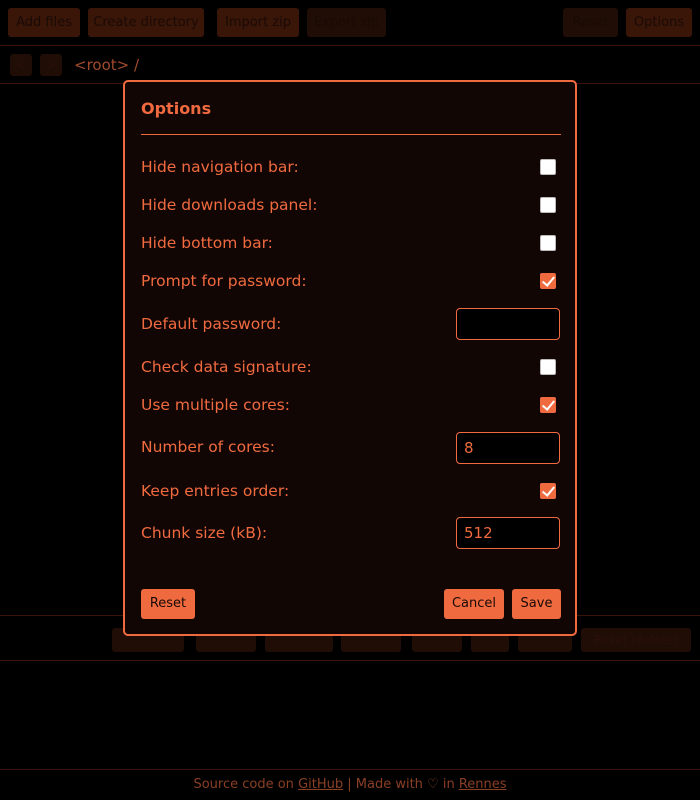 This screenshot has width=700, height=800. Describe the element at coordinates (548, 205) in the screenshot. I see `hide-downloads-panel-checkbox` at that location.